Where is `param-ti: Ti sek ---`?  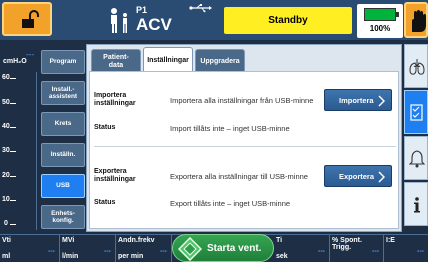 param-ti: Ti sek --- is located at coordinates (302, 248).